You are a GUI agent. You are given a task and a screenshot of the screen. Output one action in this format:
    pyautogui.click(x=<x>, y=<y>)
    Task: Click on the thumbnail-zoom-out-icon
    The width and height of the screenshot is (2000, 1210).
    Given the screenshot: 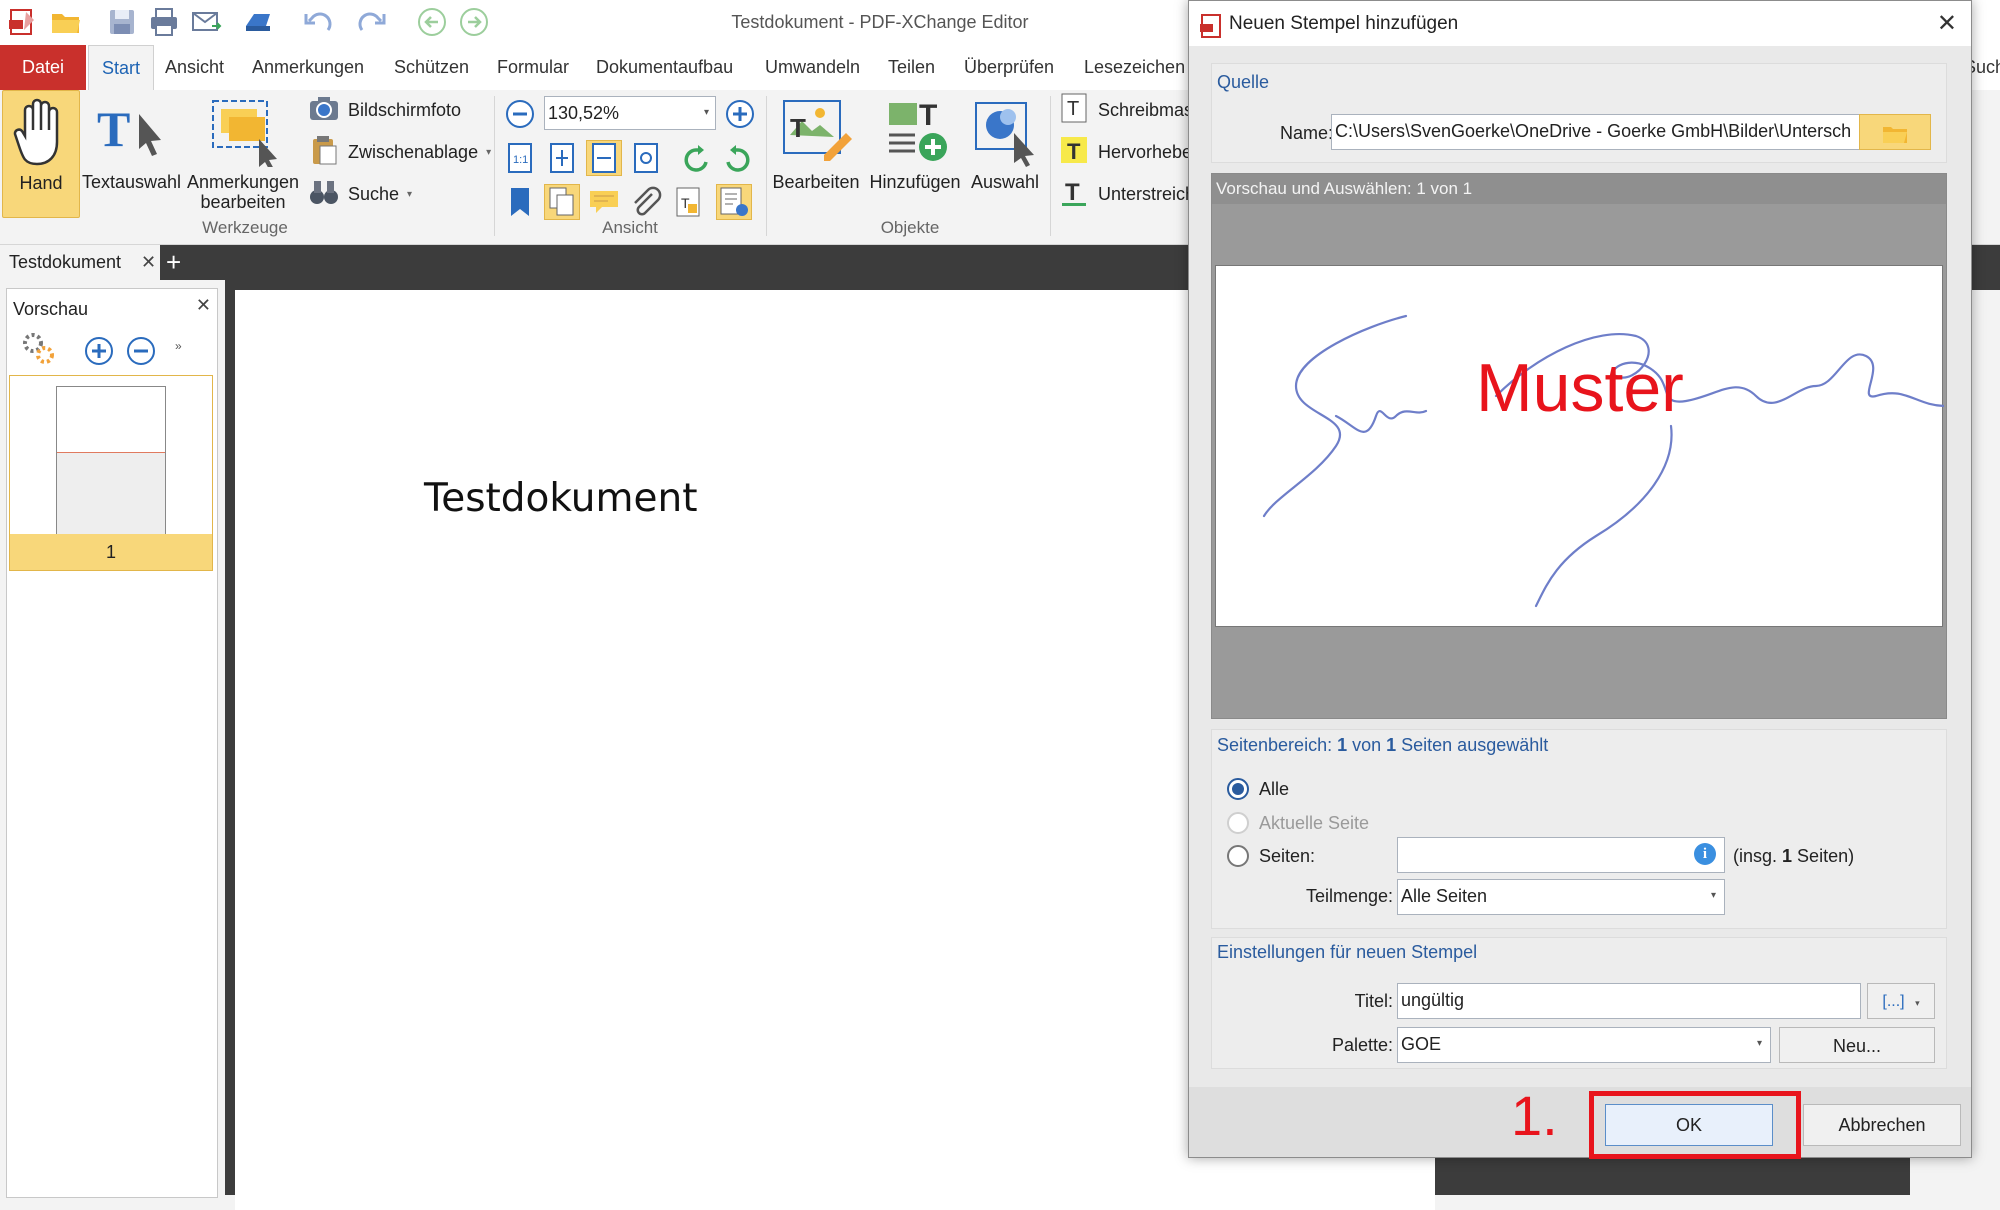 What is the action you would take?
    pyautogui.click(x=141, y=353)
    